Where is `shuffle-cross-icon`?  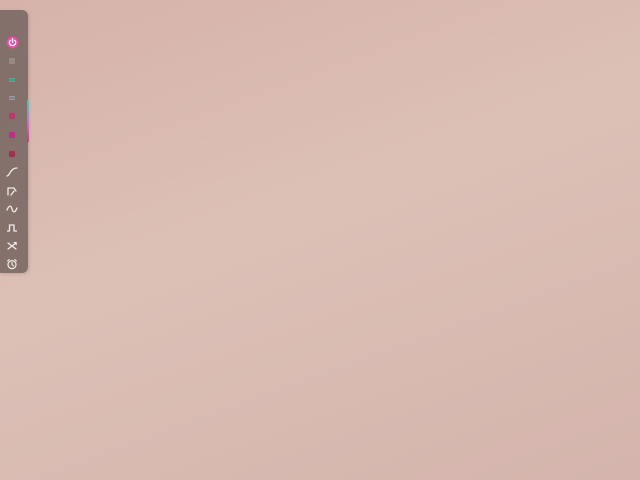
shuffle-cross-icon is located at coordinates (12, 246).